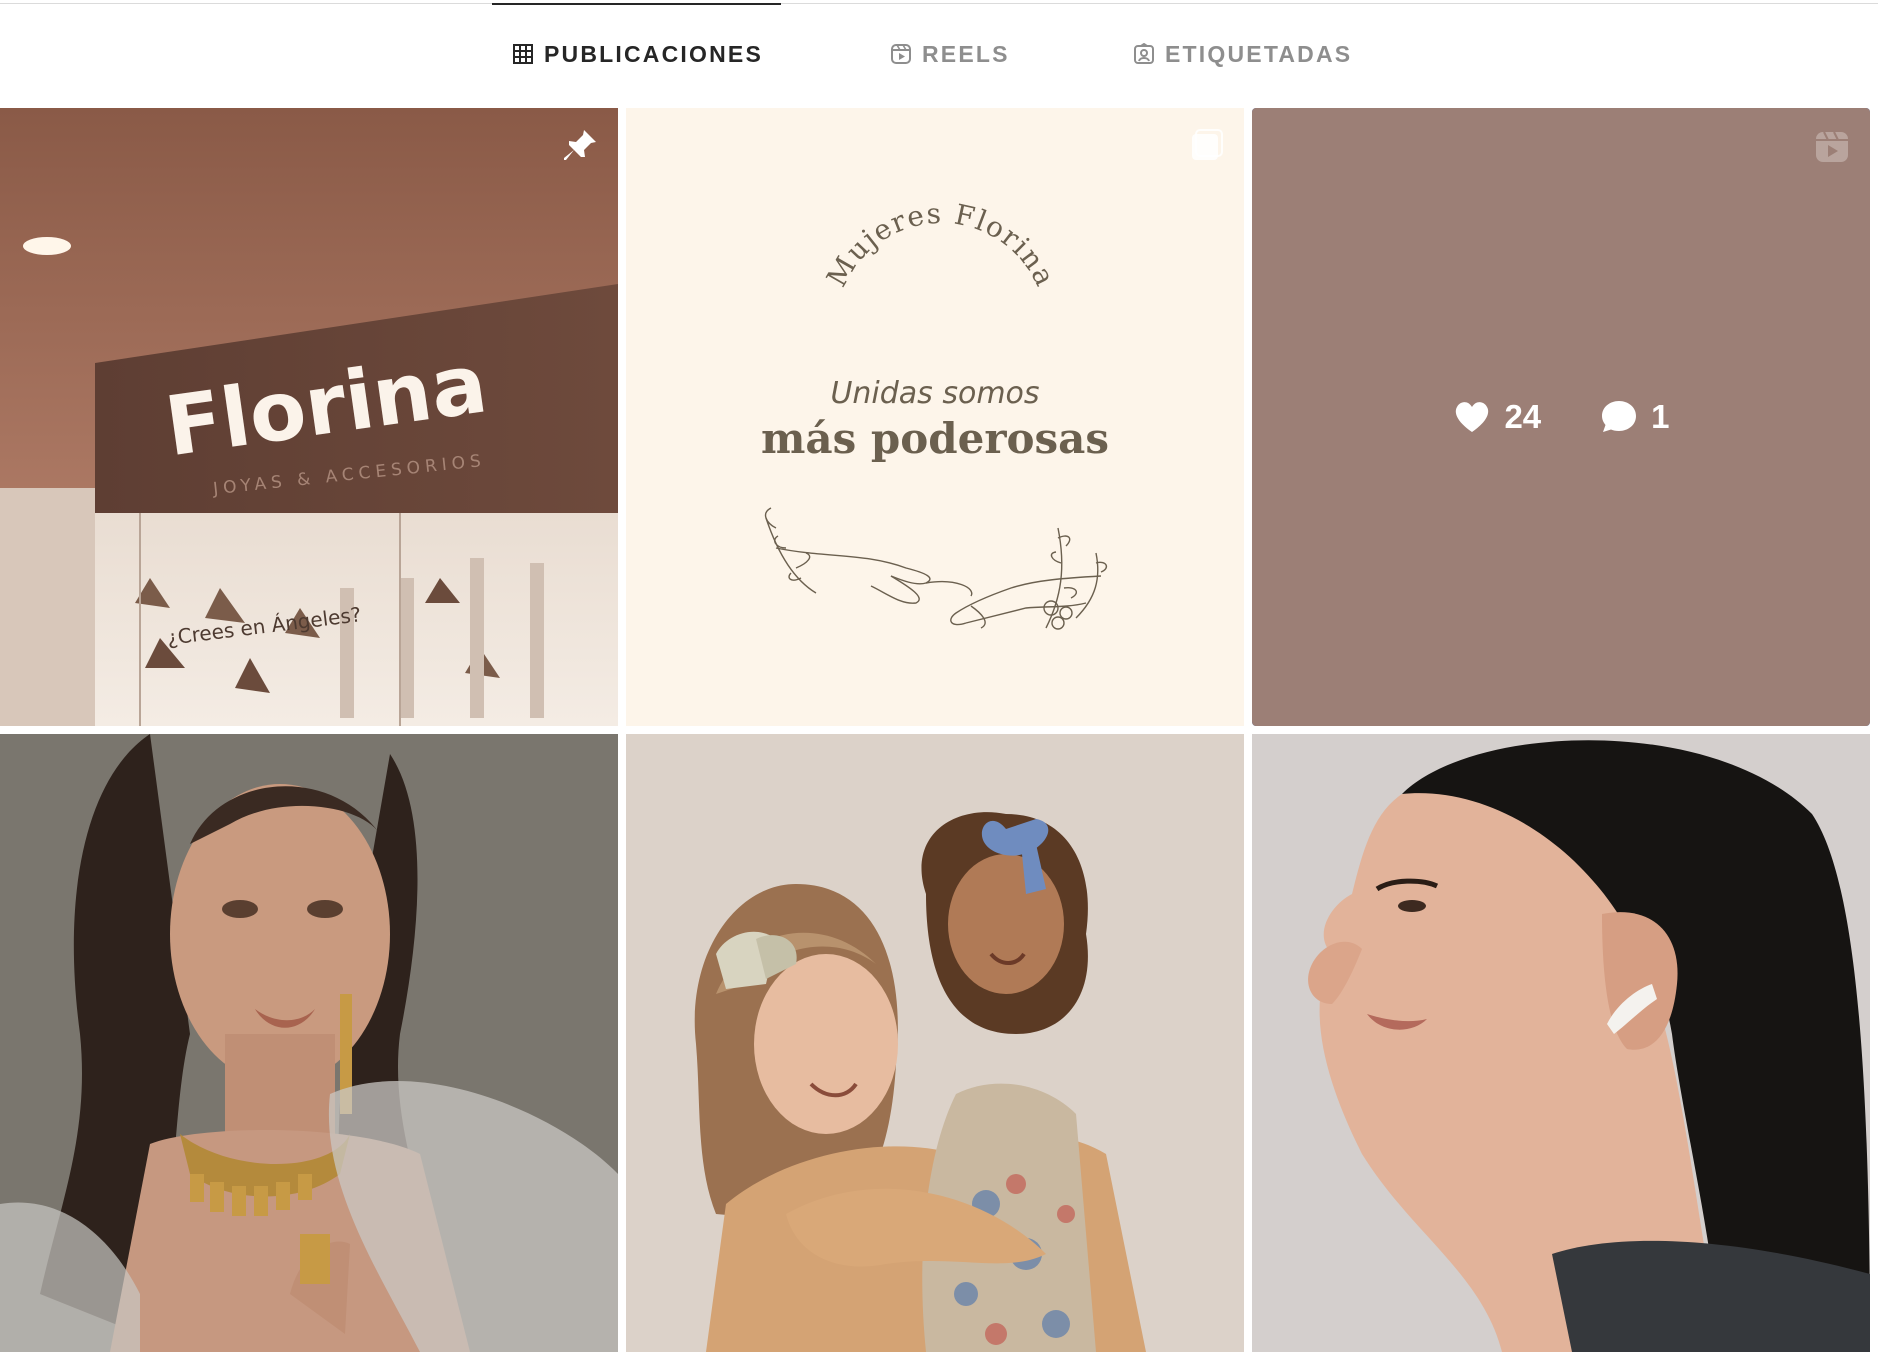 Image resolution: width=1878 pixels, height=1352 pixels. What do you see at coordinates (1472, 417) in the screenshot?
I see `heart-icon` at bounding box center [1472, 417].